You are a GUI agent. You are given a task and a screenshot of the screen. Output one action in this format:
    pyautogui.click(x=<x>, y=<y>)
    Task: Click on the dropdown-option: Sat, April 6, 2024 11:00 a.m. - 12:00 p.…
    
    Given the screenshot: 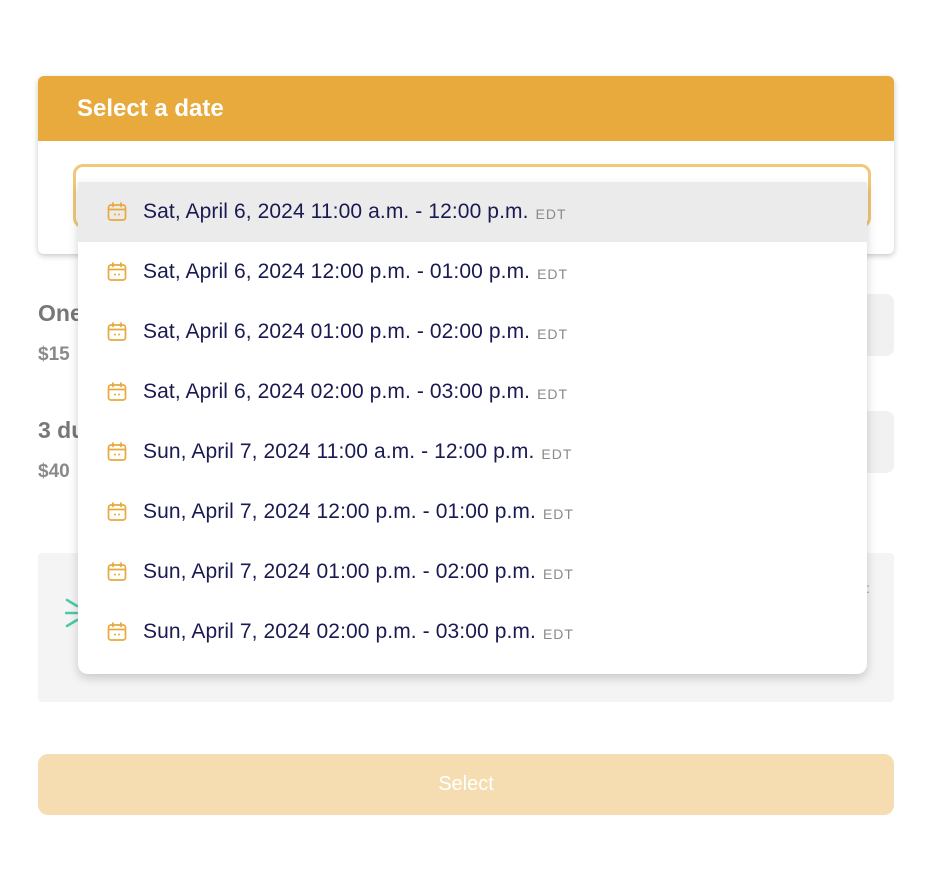 What is the action you would take?
    pyautogui.click(x=472, y=212)
    